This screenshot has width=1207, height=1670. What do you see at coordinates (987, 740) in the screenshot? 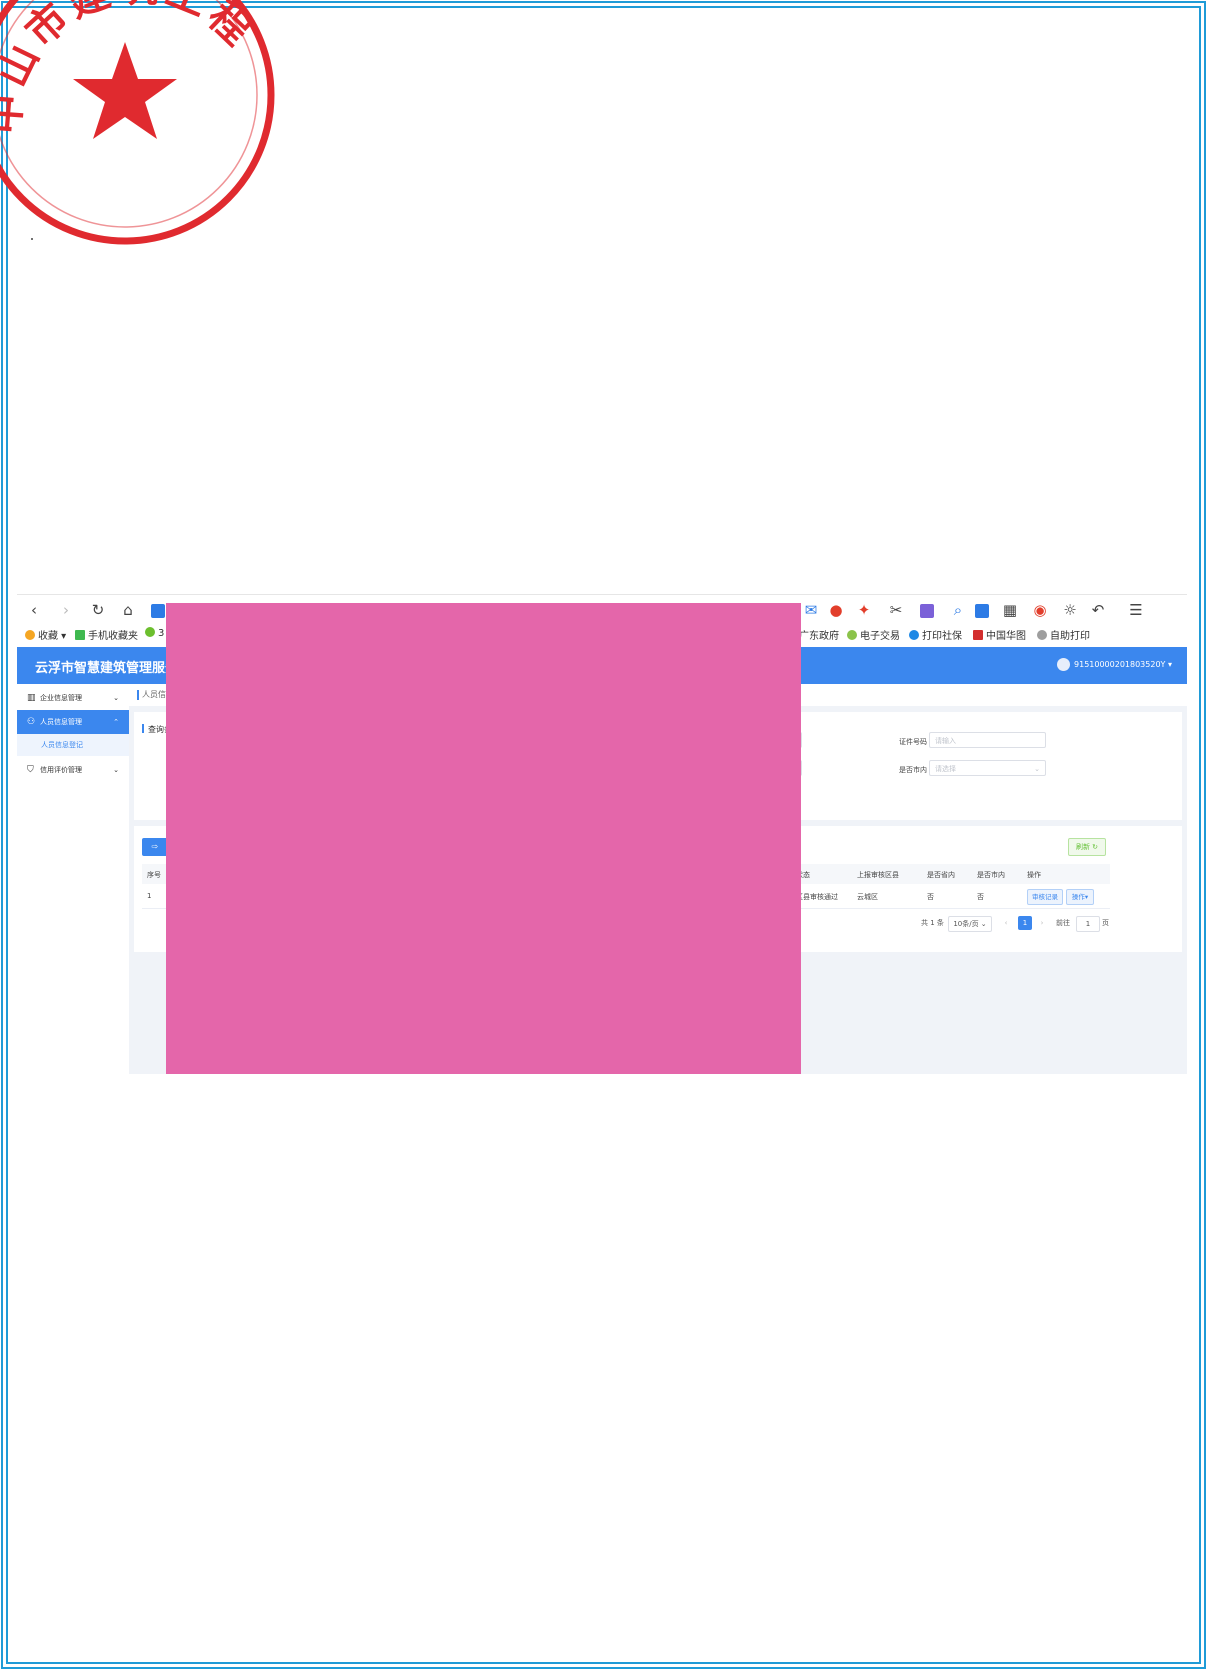
I see `id-number-input: 请输入` at bounding box center [987, 740].